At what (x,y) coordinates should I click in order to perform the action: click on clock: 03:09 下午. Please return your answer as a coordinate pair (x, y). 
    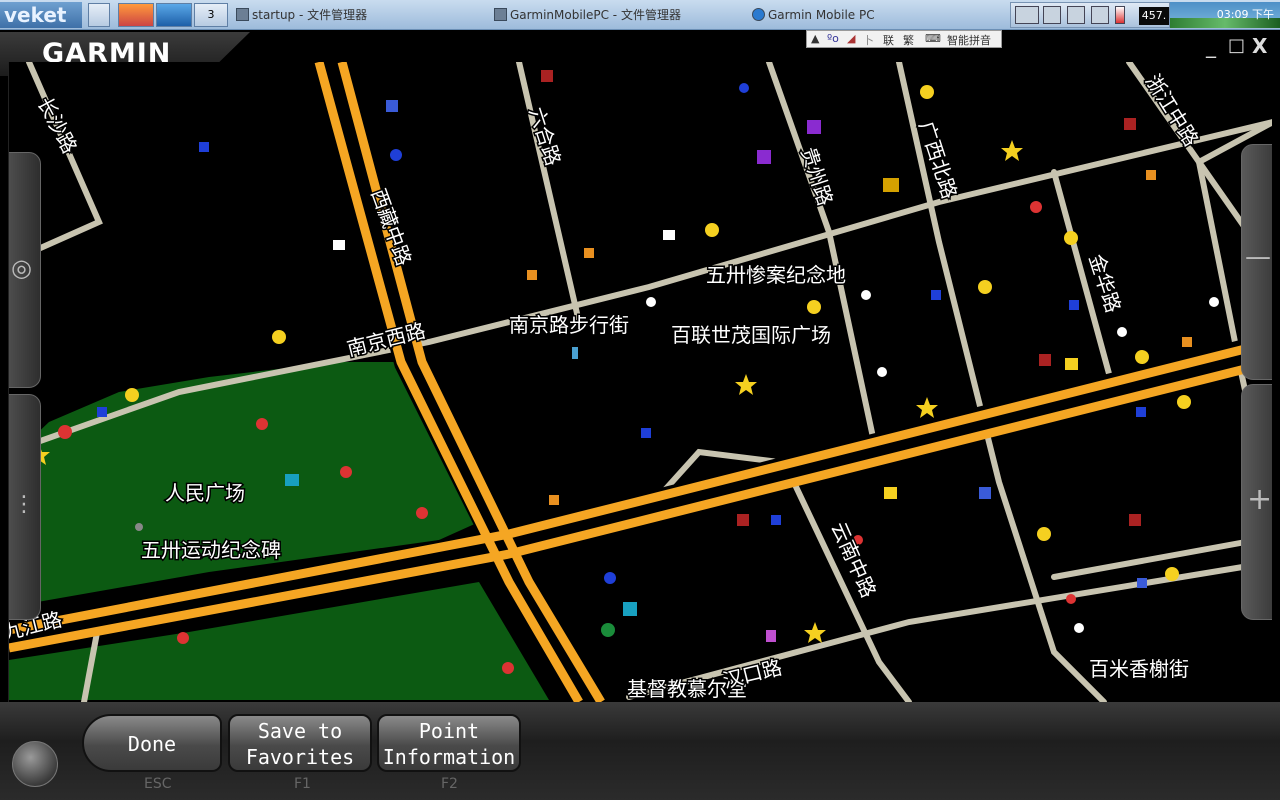
    Looking at the image, I should click on (1245, 14).